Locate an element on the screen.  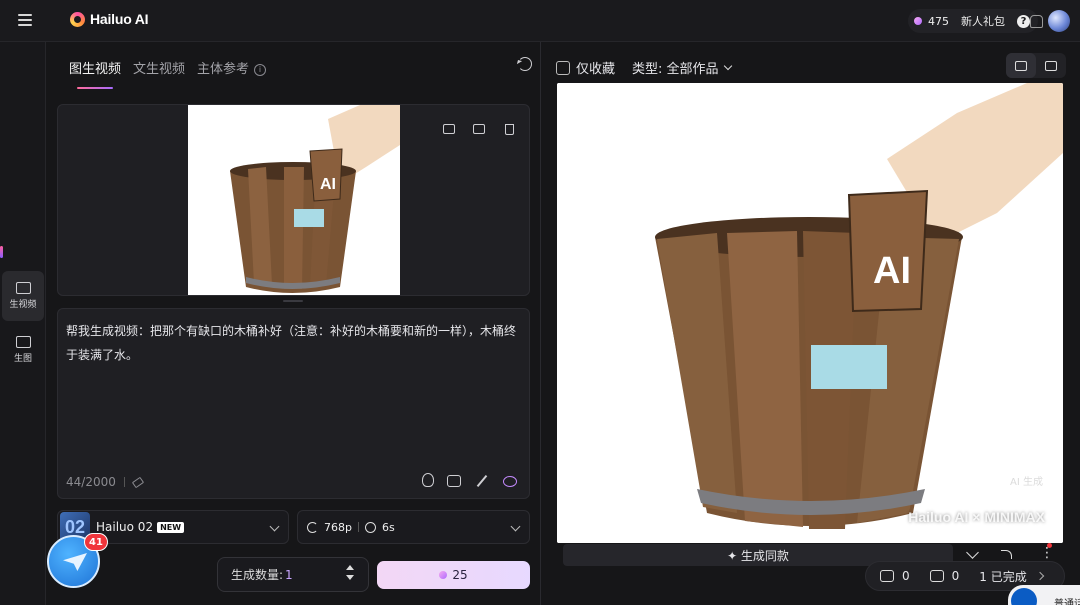
watermark: Hailuo AI × MINIMAX is located at coordinates (976, 517).